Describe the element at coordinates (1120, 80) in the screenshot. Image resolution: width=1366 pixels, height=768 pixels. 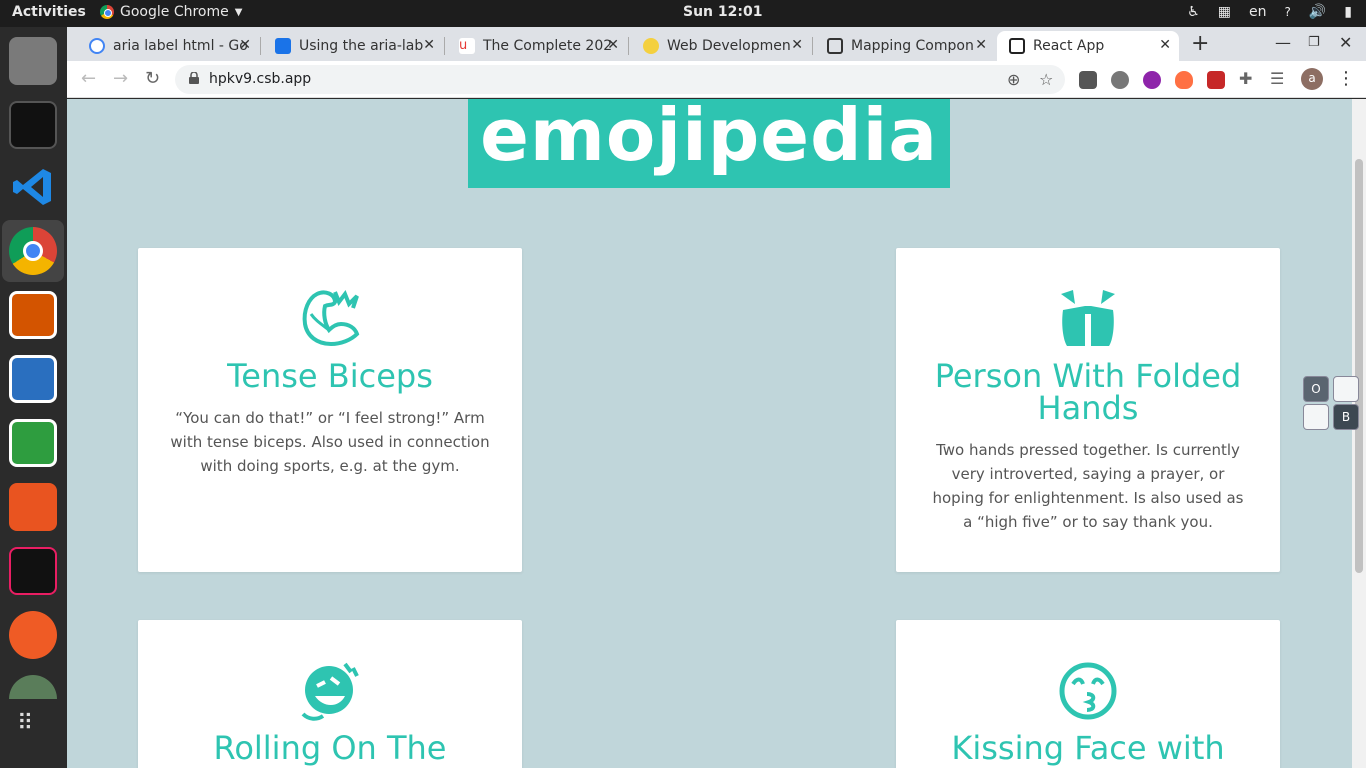
I see `bug-icon` at that location.